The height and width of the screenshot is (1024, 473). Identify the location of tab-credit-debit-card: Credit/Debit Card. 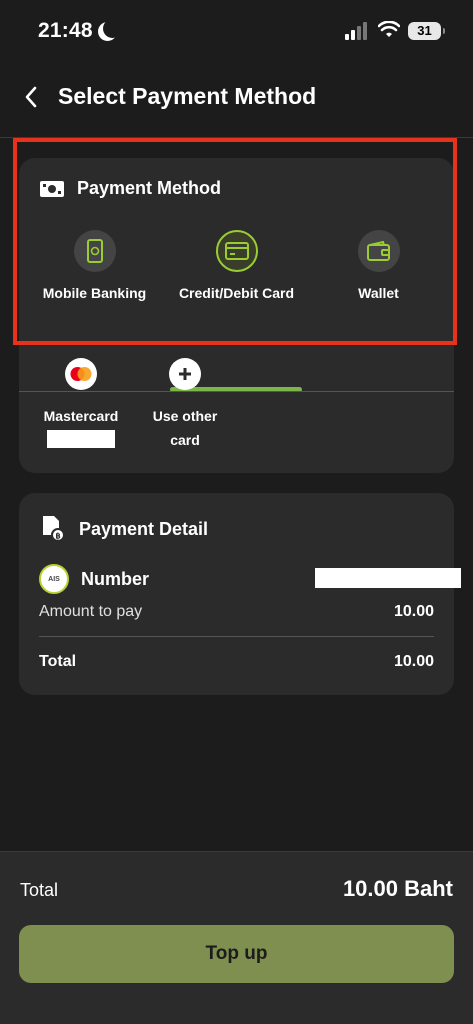
(236, 276).